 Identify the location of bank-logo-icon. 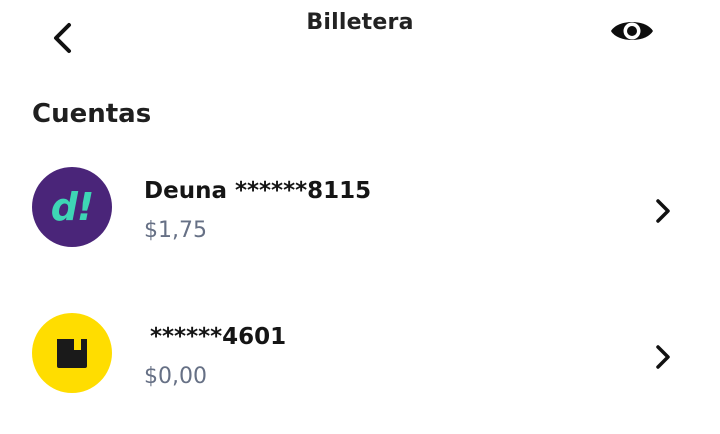
(72, 353).